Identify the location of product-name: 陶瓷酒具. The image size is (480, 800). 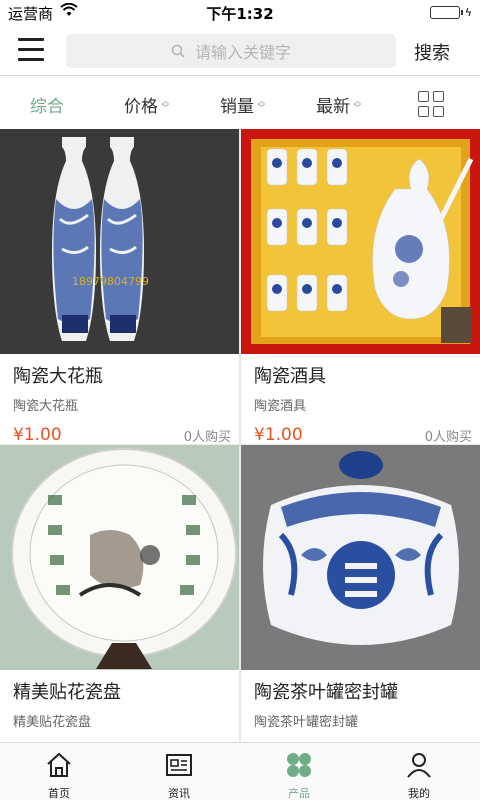
(290, 376).